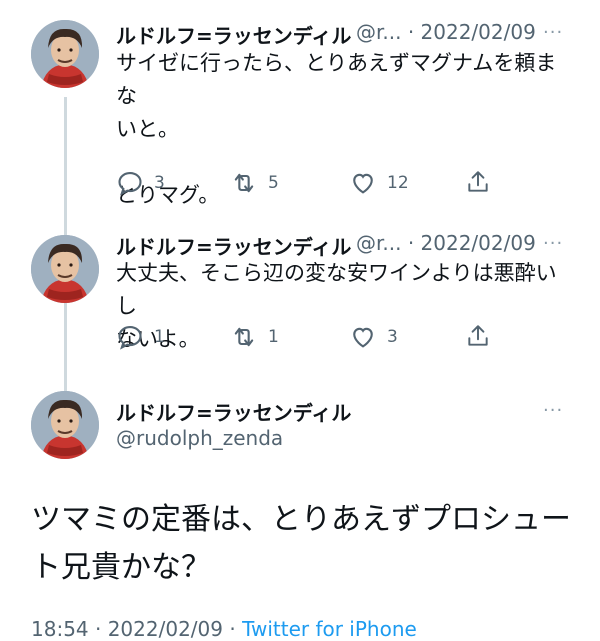 The width and height of the screenshot is (600, 641). I want to click on reply-button: 3, so click(140, 183).